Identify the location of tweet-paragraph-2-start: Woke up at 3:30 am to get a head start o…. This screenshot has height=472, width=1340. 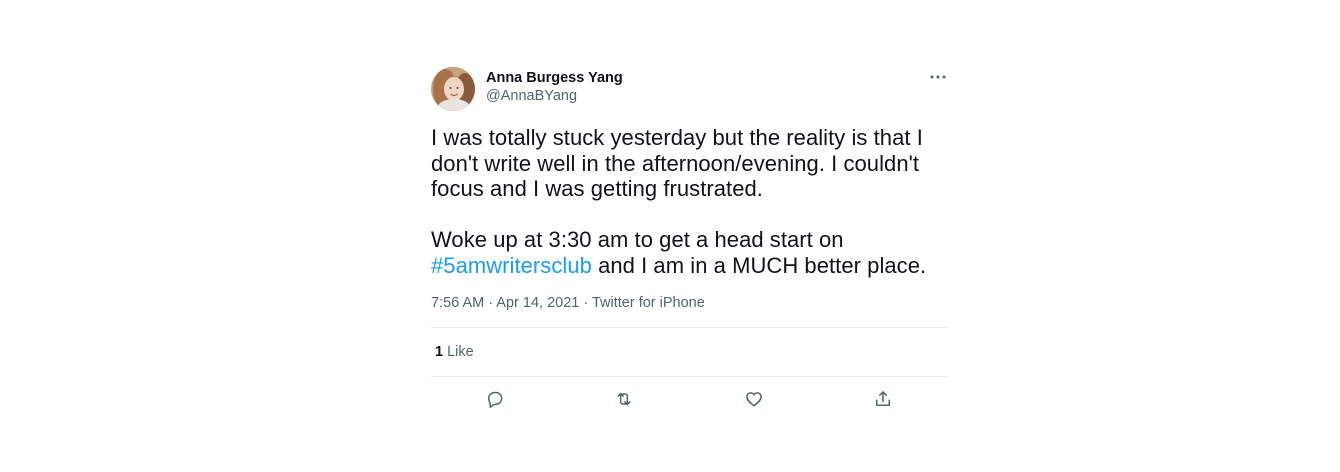
(637, 240).